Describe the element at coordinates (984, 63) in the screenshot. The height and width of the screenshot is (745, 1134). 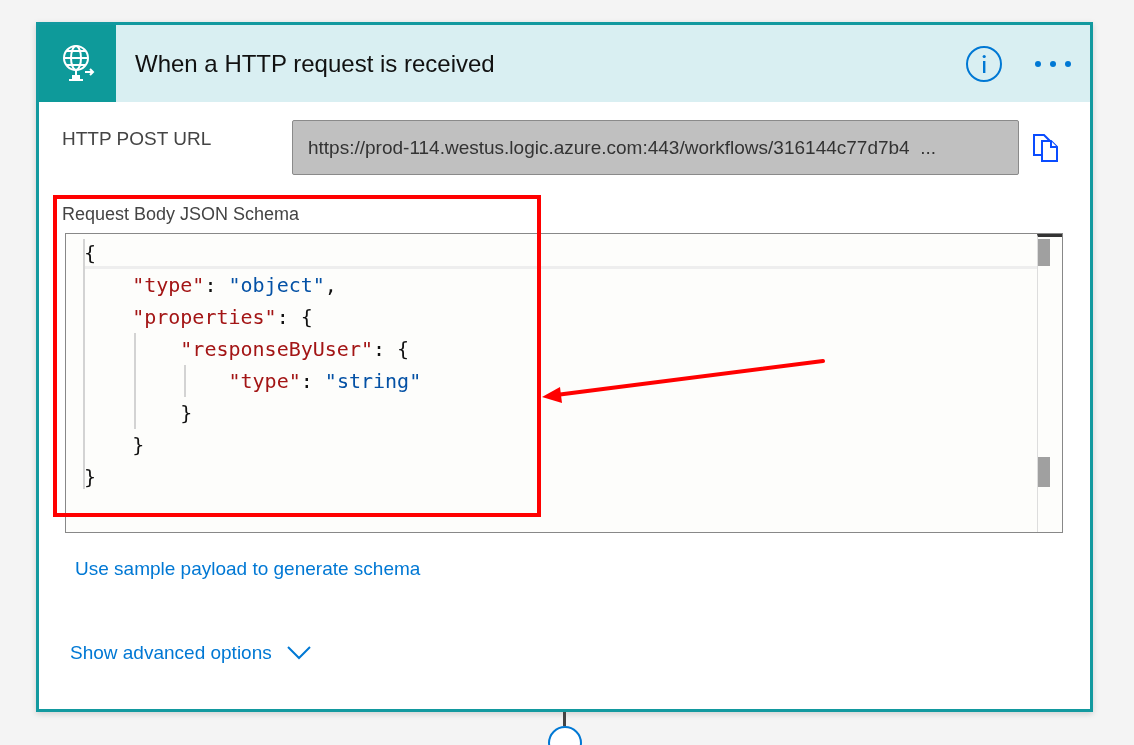
I see `info-button` at that location.